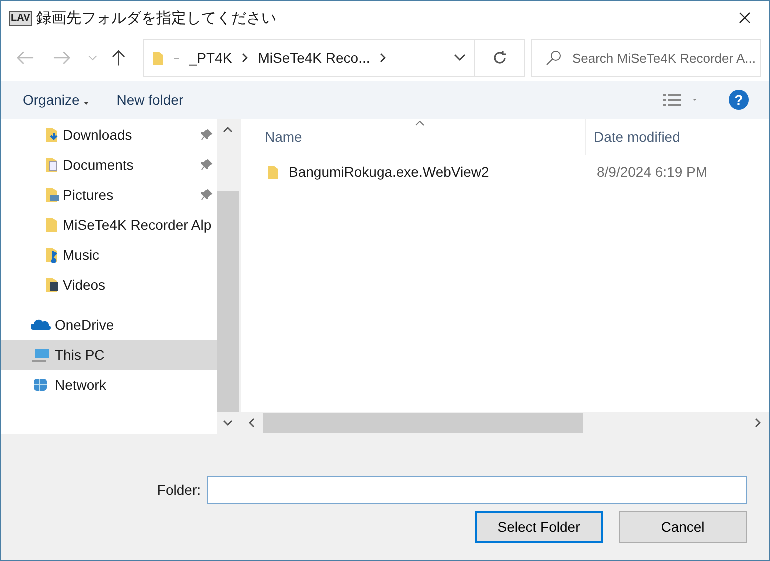 The image size is (770, 561). Describe the element at coordinates (85, 285) in the screenshot. I see `nav-label: Videos` at that location.